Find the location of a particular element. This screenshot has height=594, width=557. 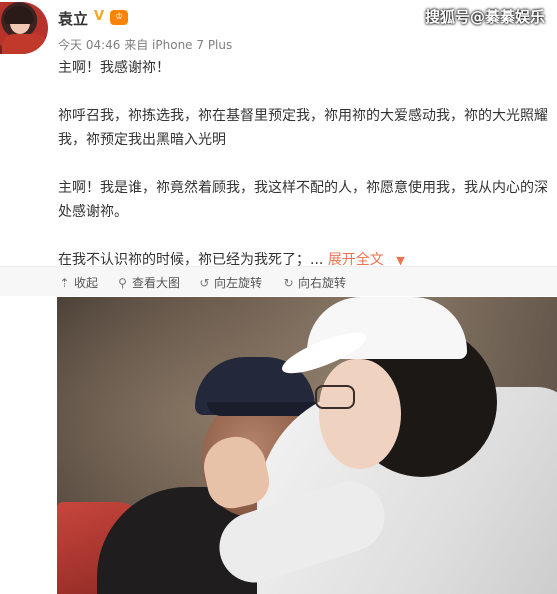

post-meta: 今天 04:46 来自 iPhone 7 Plus is located at coordinates (145, 44).